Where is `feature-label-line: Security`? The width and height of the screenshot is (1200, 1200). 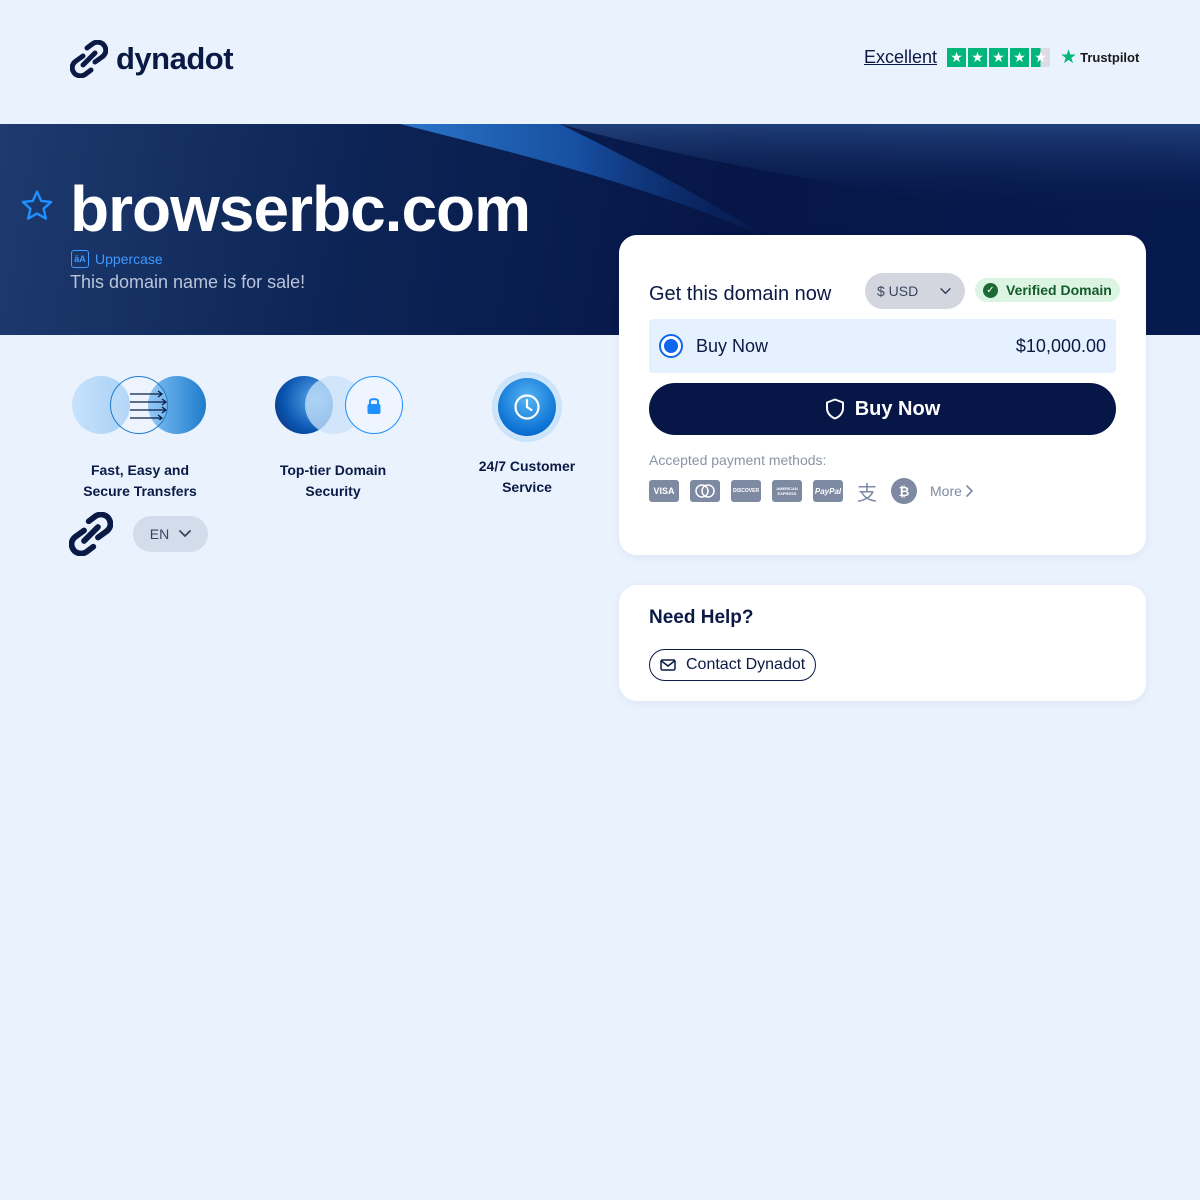
feature-label-line: Security is located at coordinates (333, 491).